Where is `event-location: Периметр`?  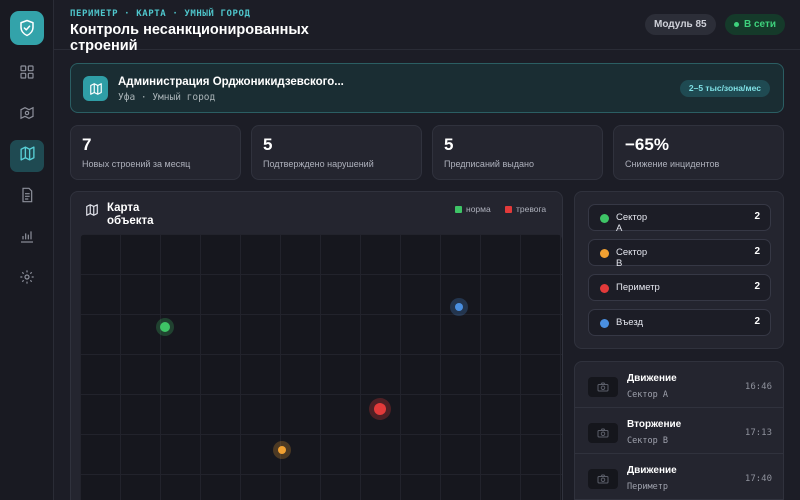 event-location: Периметр is located at coordinates (647, 487).